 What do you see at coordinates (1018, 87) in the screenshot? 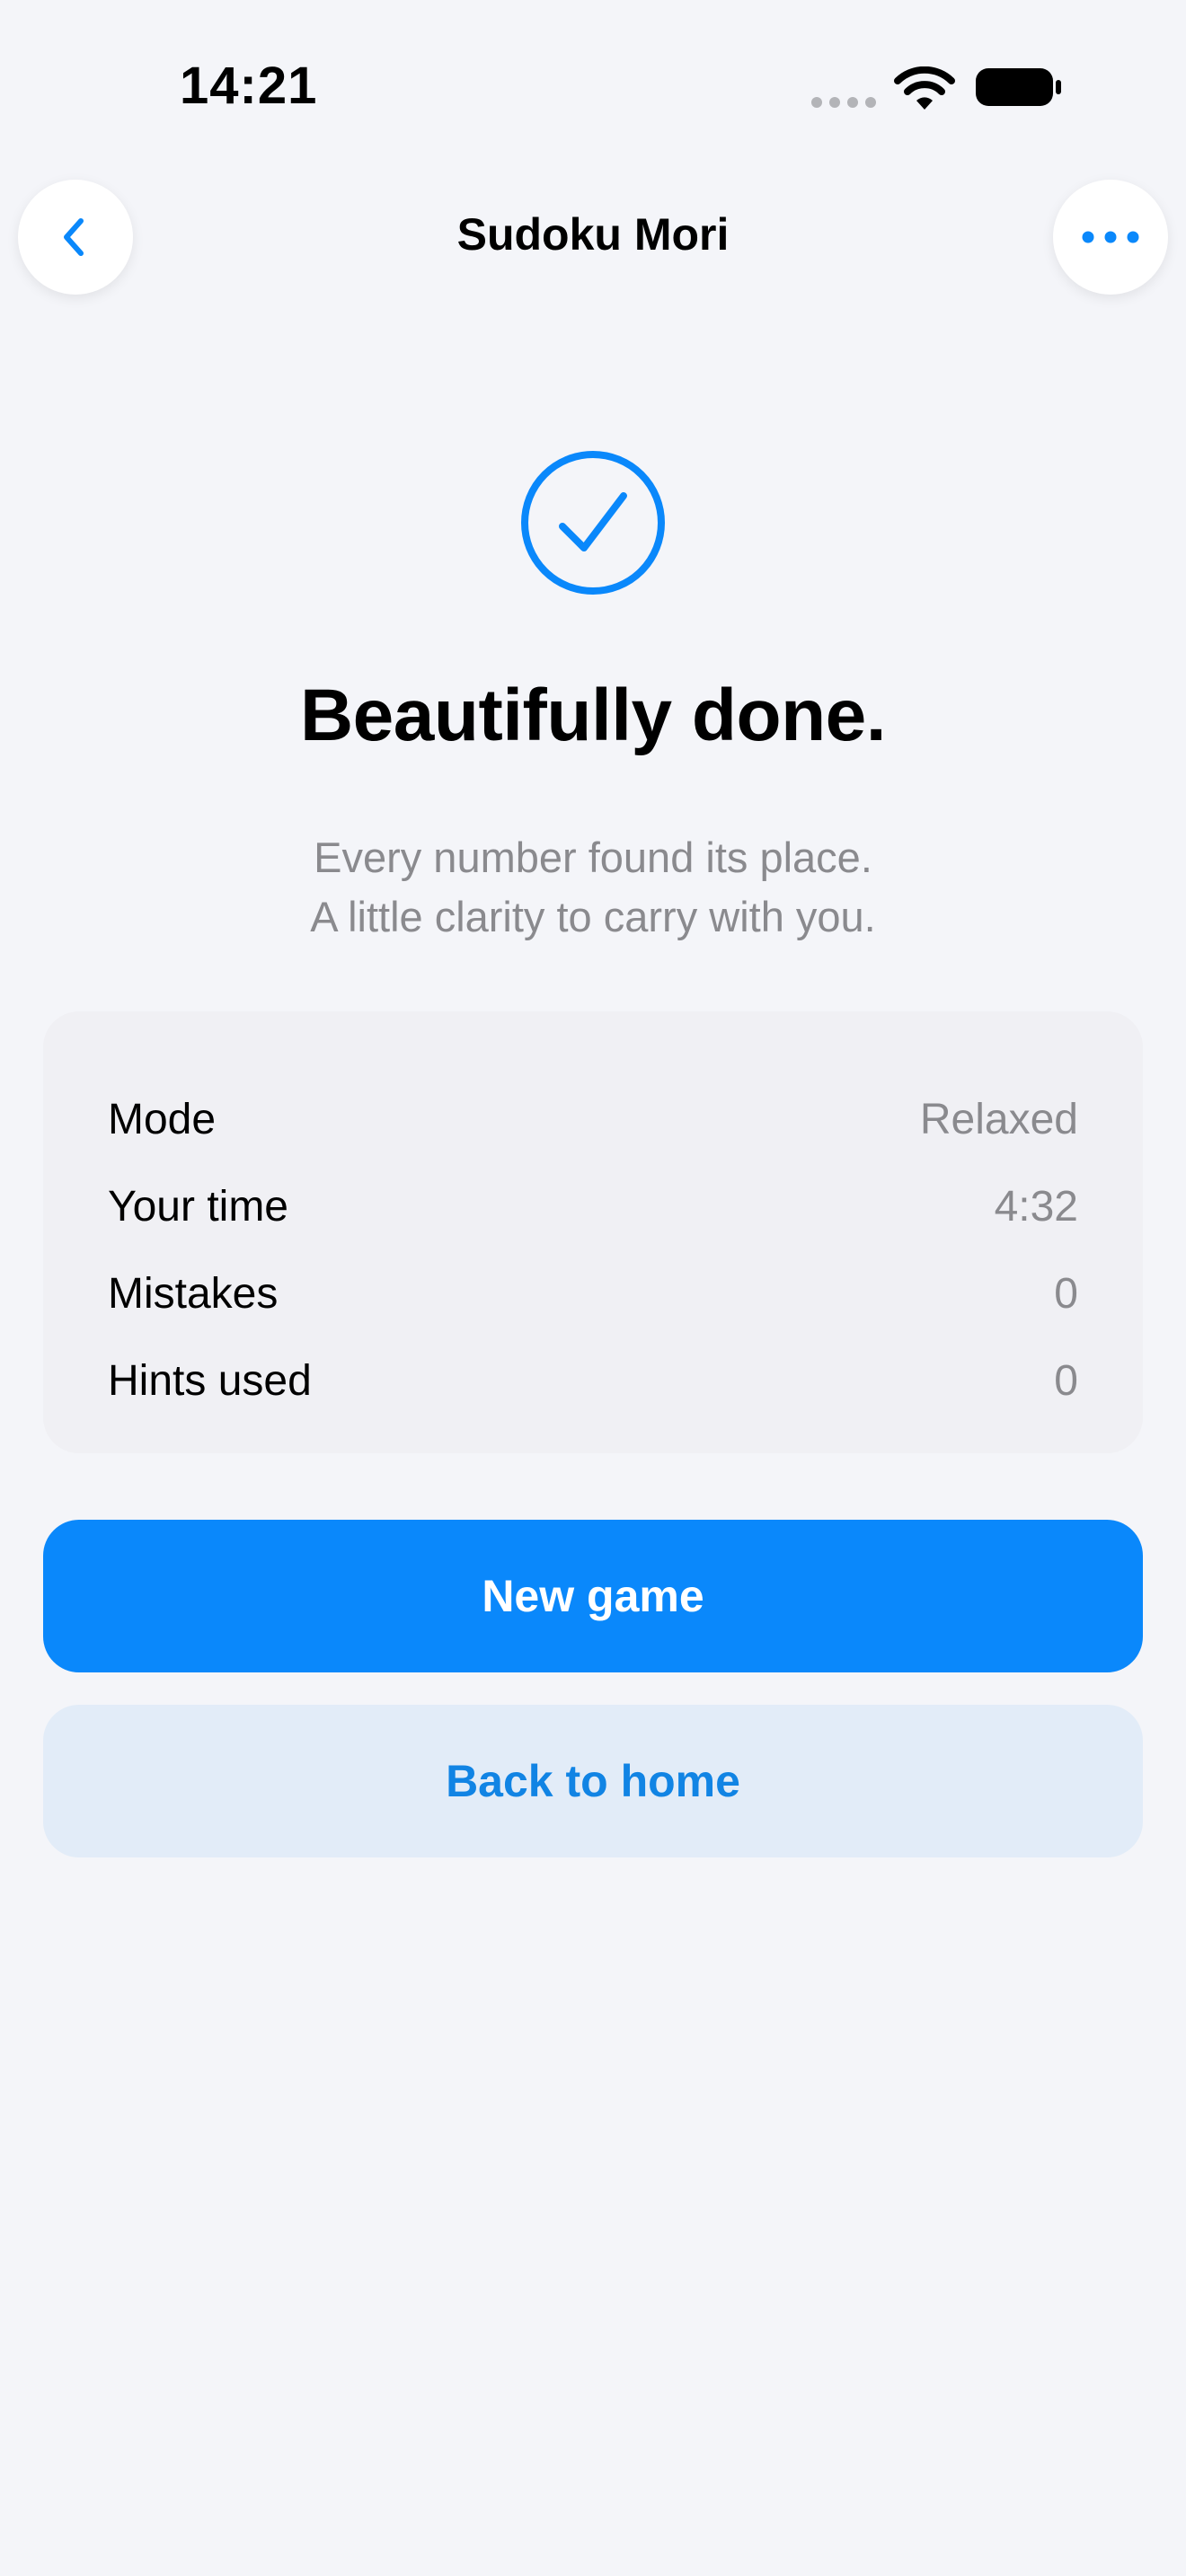
I see `battery-icon` at bounding box center [1018, 87].